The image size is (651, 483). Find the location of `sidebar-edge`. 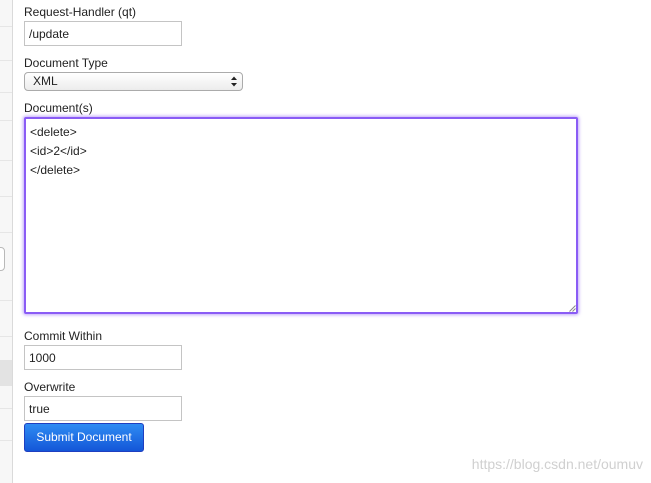

sidebar-edge is located at coordinates (6, 241).